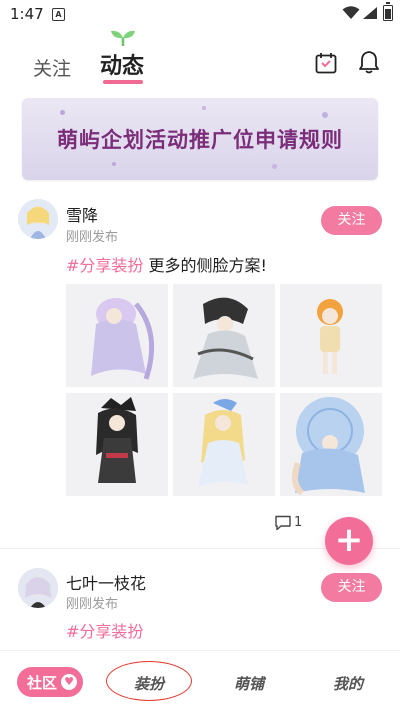 This screenshot has width=400, height=713. Describe the element at coordinates (122, 64) in the screenshot. I see `tab-dongtai: 动态` at that location.